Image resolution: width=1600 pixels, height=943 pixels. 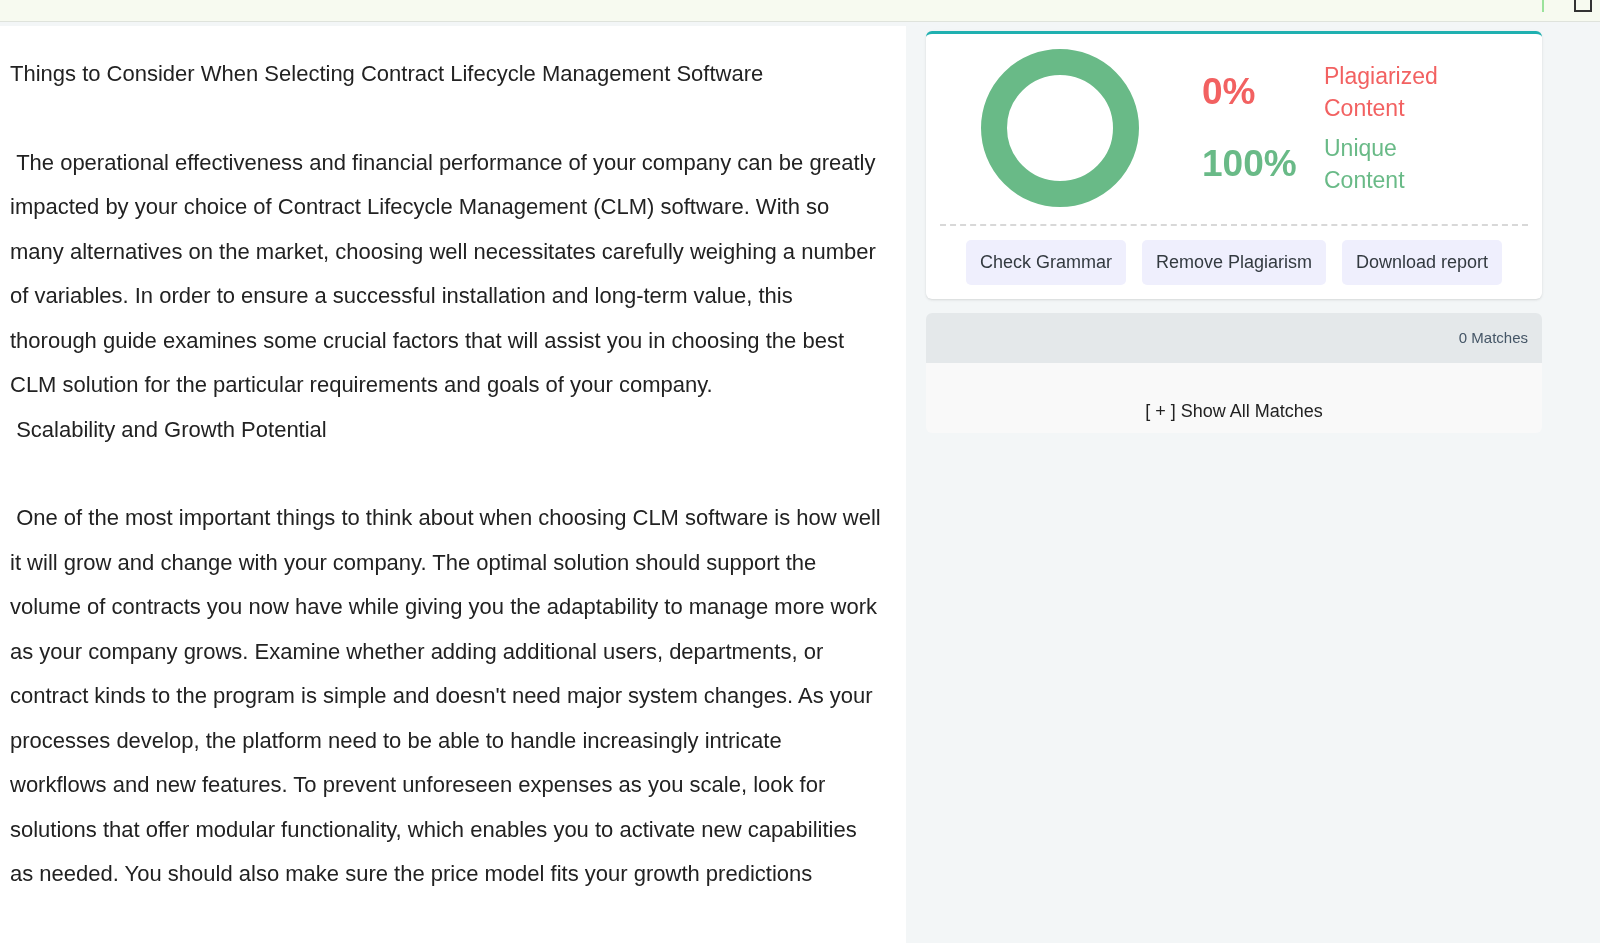 I want to click on stat-label: Plagiarized Content, so click(x=1381, y=92).